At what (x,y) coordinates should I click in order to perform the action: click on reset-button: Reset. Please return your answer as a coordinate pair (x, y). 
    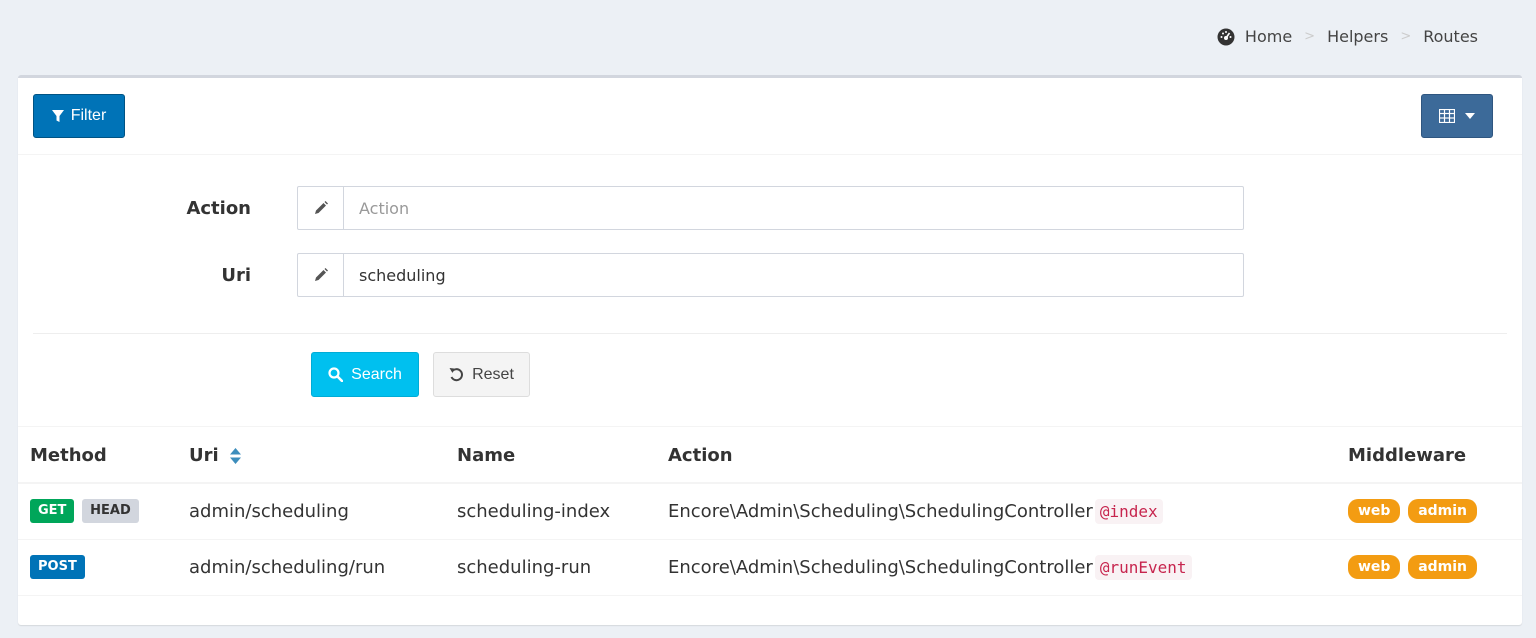
    Looking at the image, I should click on (481, 374).